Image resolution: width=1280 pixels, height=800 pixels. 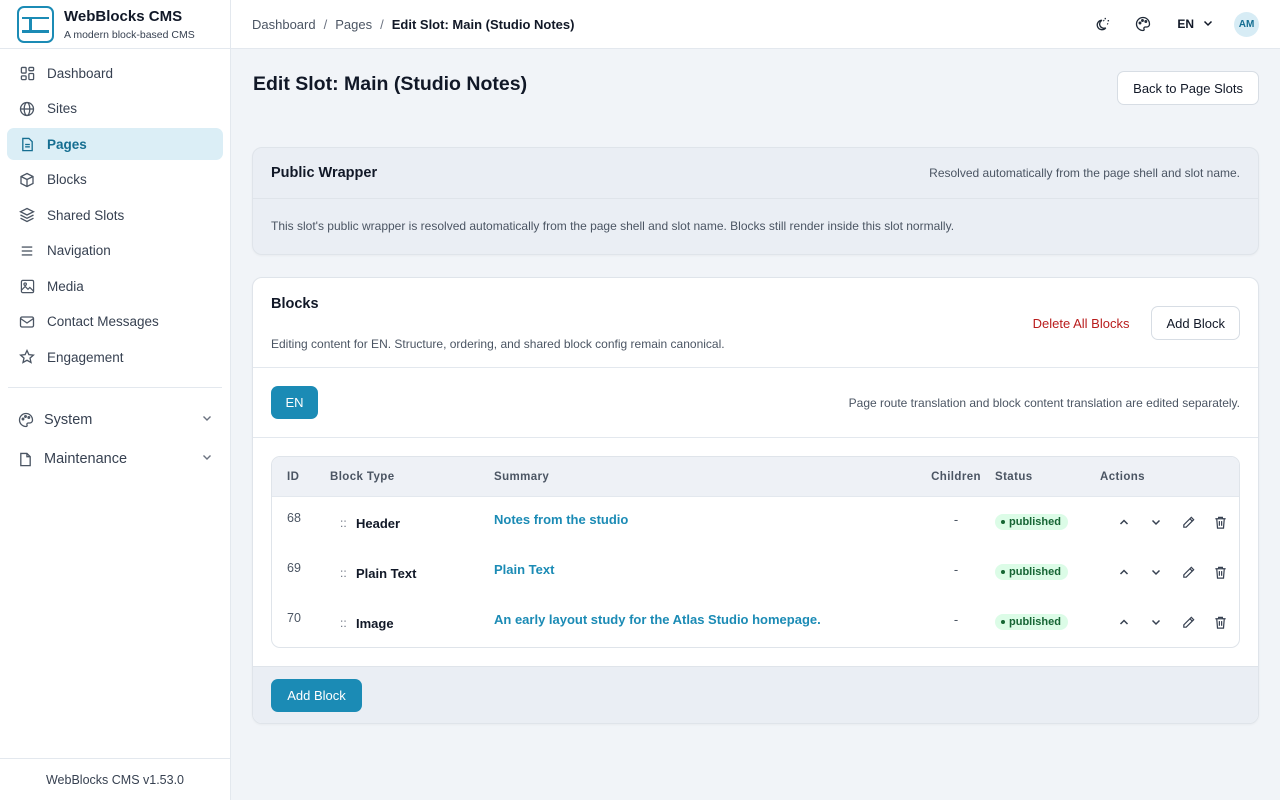 I want to click on sidebar-item-label: Media, so click(x=65, y=286).